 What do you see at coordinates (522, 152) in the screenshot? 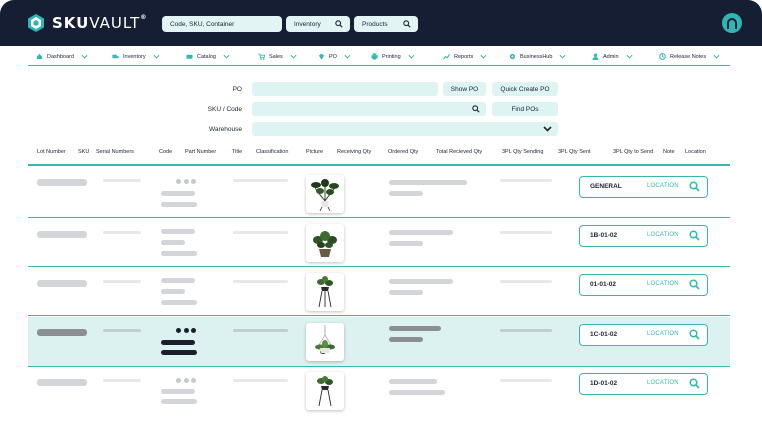
I see `column-header-3pl-qty-sending: 3PL Qty Sending` at bounding box center [522, 152].